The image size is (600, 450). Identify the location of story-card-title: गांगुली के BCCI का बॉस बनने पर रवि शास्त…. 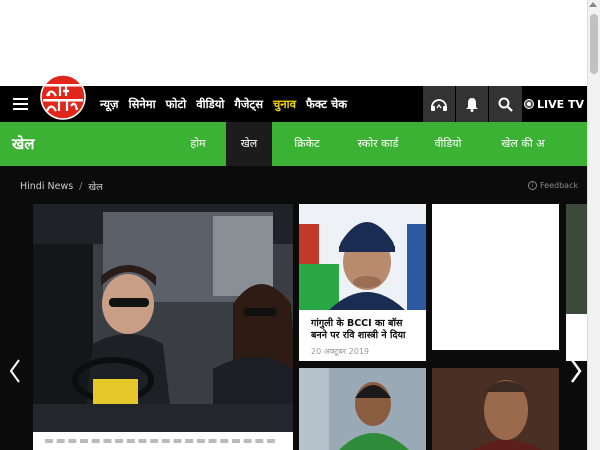
(365, 330).